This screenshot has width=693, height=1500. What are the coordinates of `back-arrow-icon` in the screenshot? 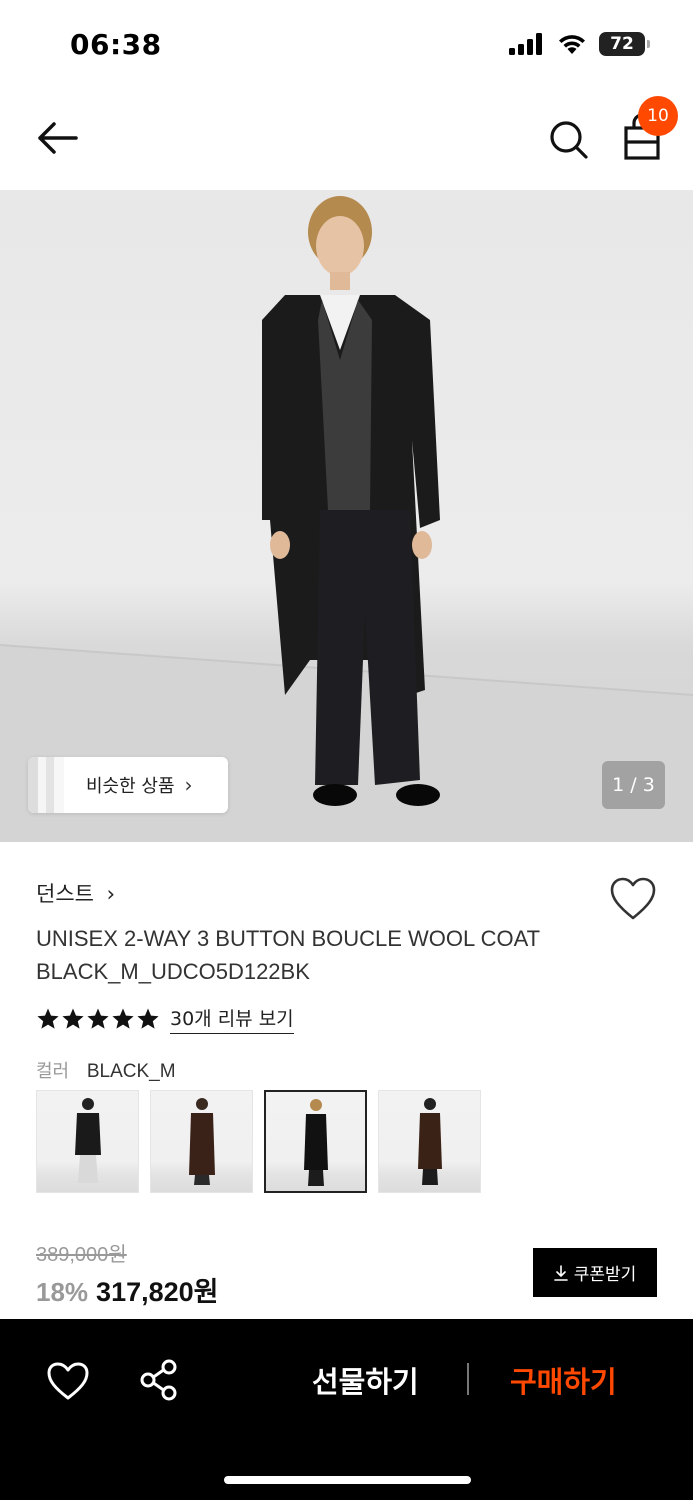 It's located at (58, 138).